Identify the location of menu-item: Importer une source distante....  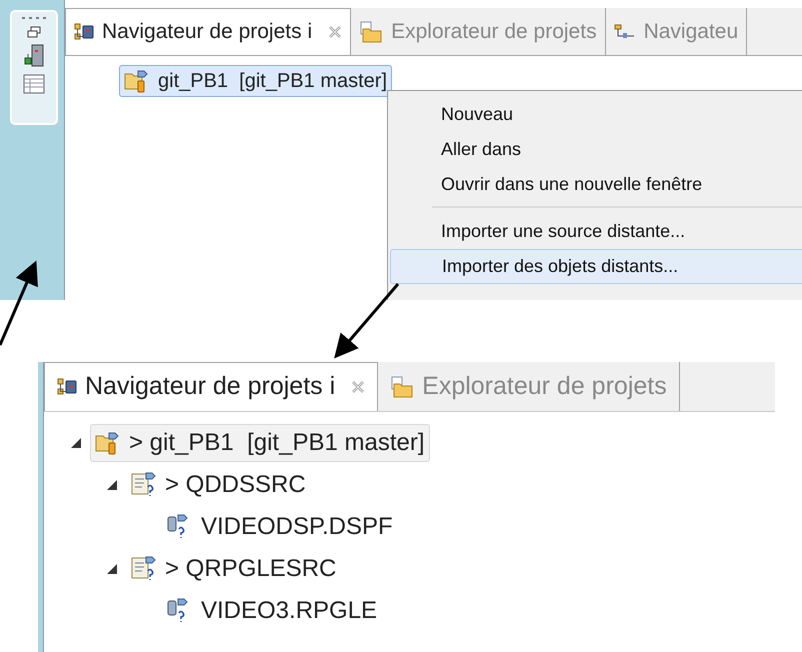
(617, 231).